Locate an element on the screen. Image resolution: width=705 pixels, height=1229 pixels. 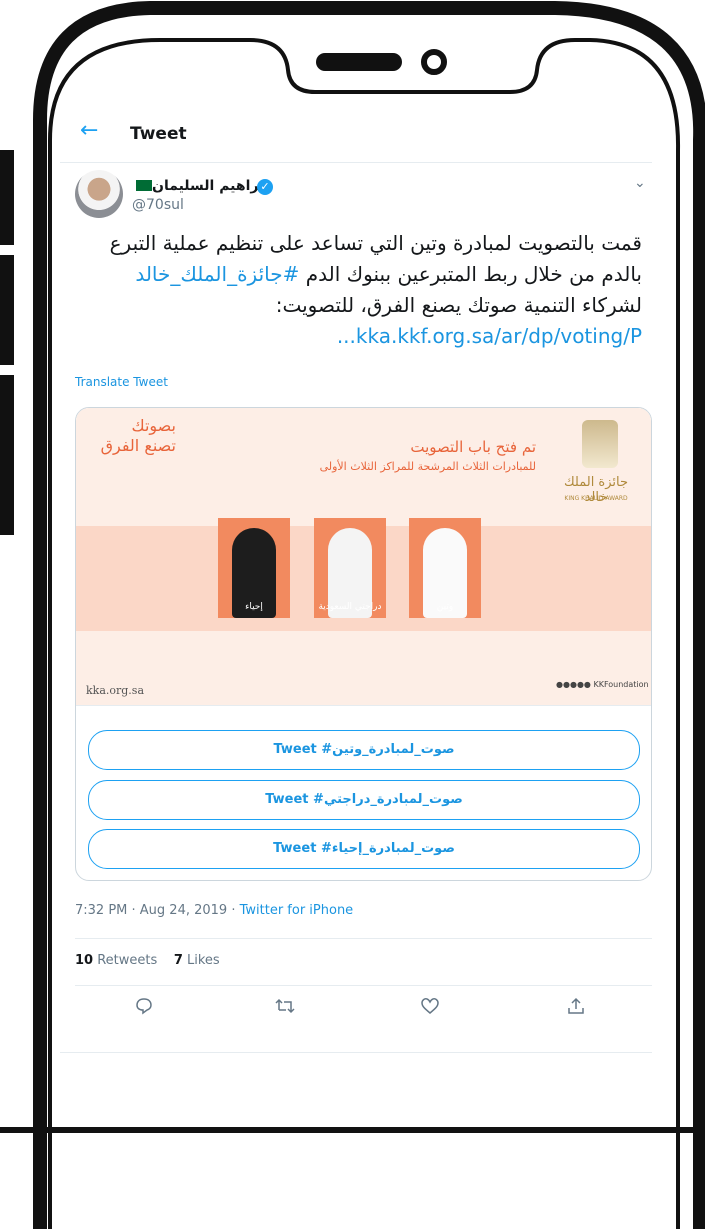
social-handle: KKFoundation is located at coordinates (621, 684).